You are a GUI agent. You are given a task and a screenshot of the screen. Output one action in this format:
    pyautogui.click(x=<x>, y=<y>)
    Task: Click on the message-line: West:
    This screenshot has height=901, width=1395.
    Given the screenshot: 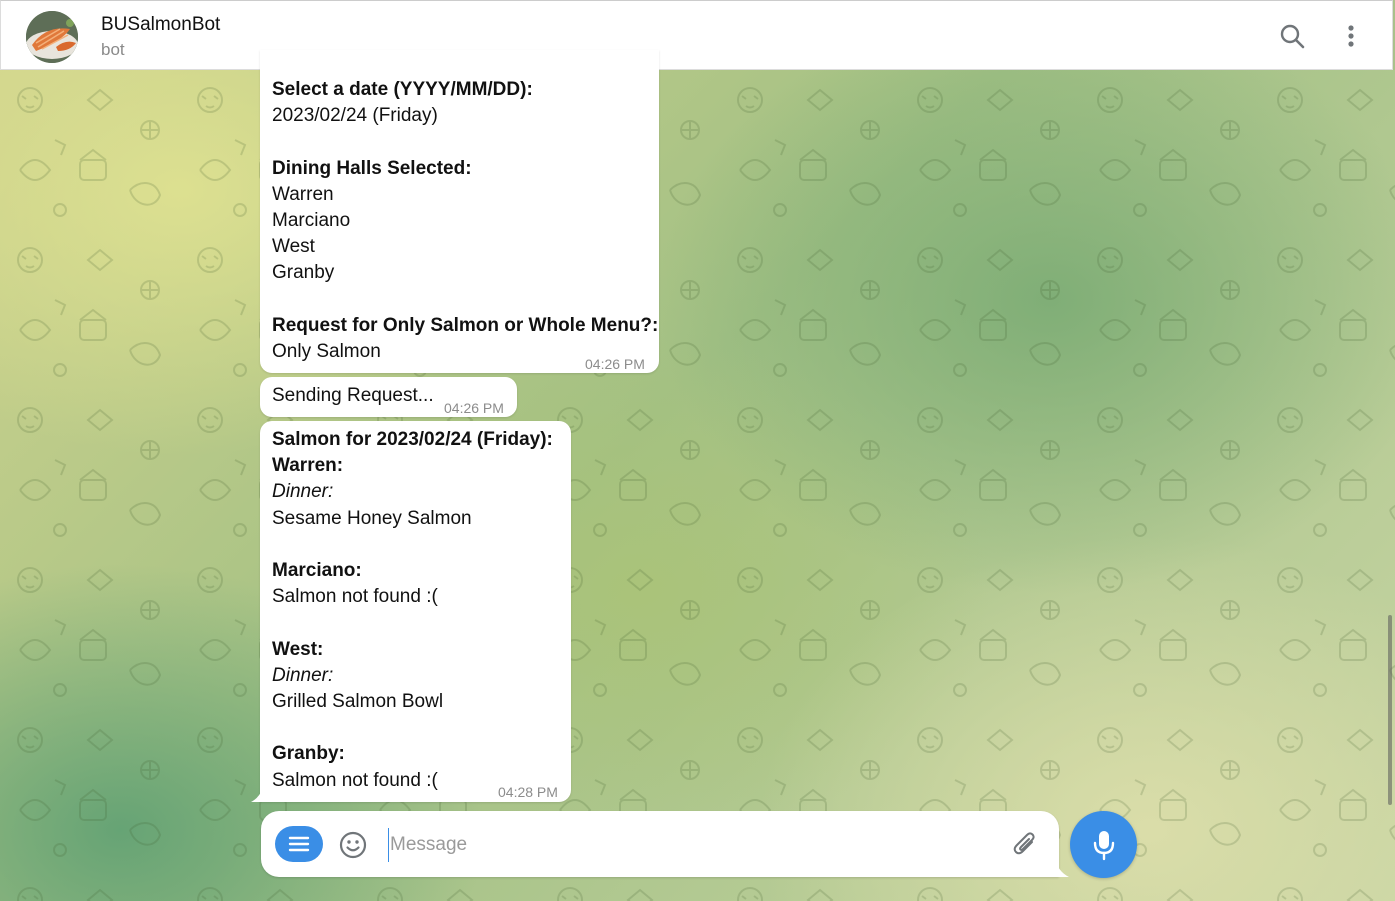 What is the action you would take?
    pyautogui.click(x=298, y=649)
    